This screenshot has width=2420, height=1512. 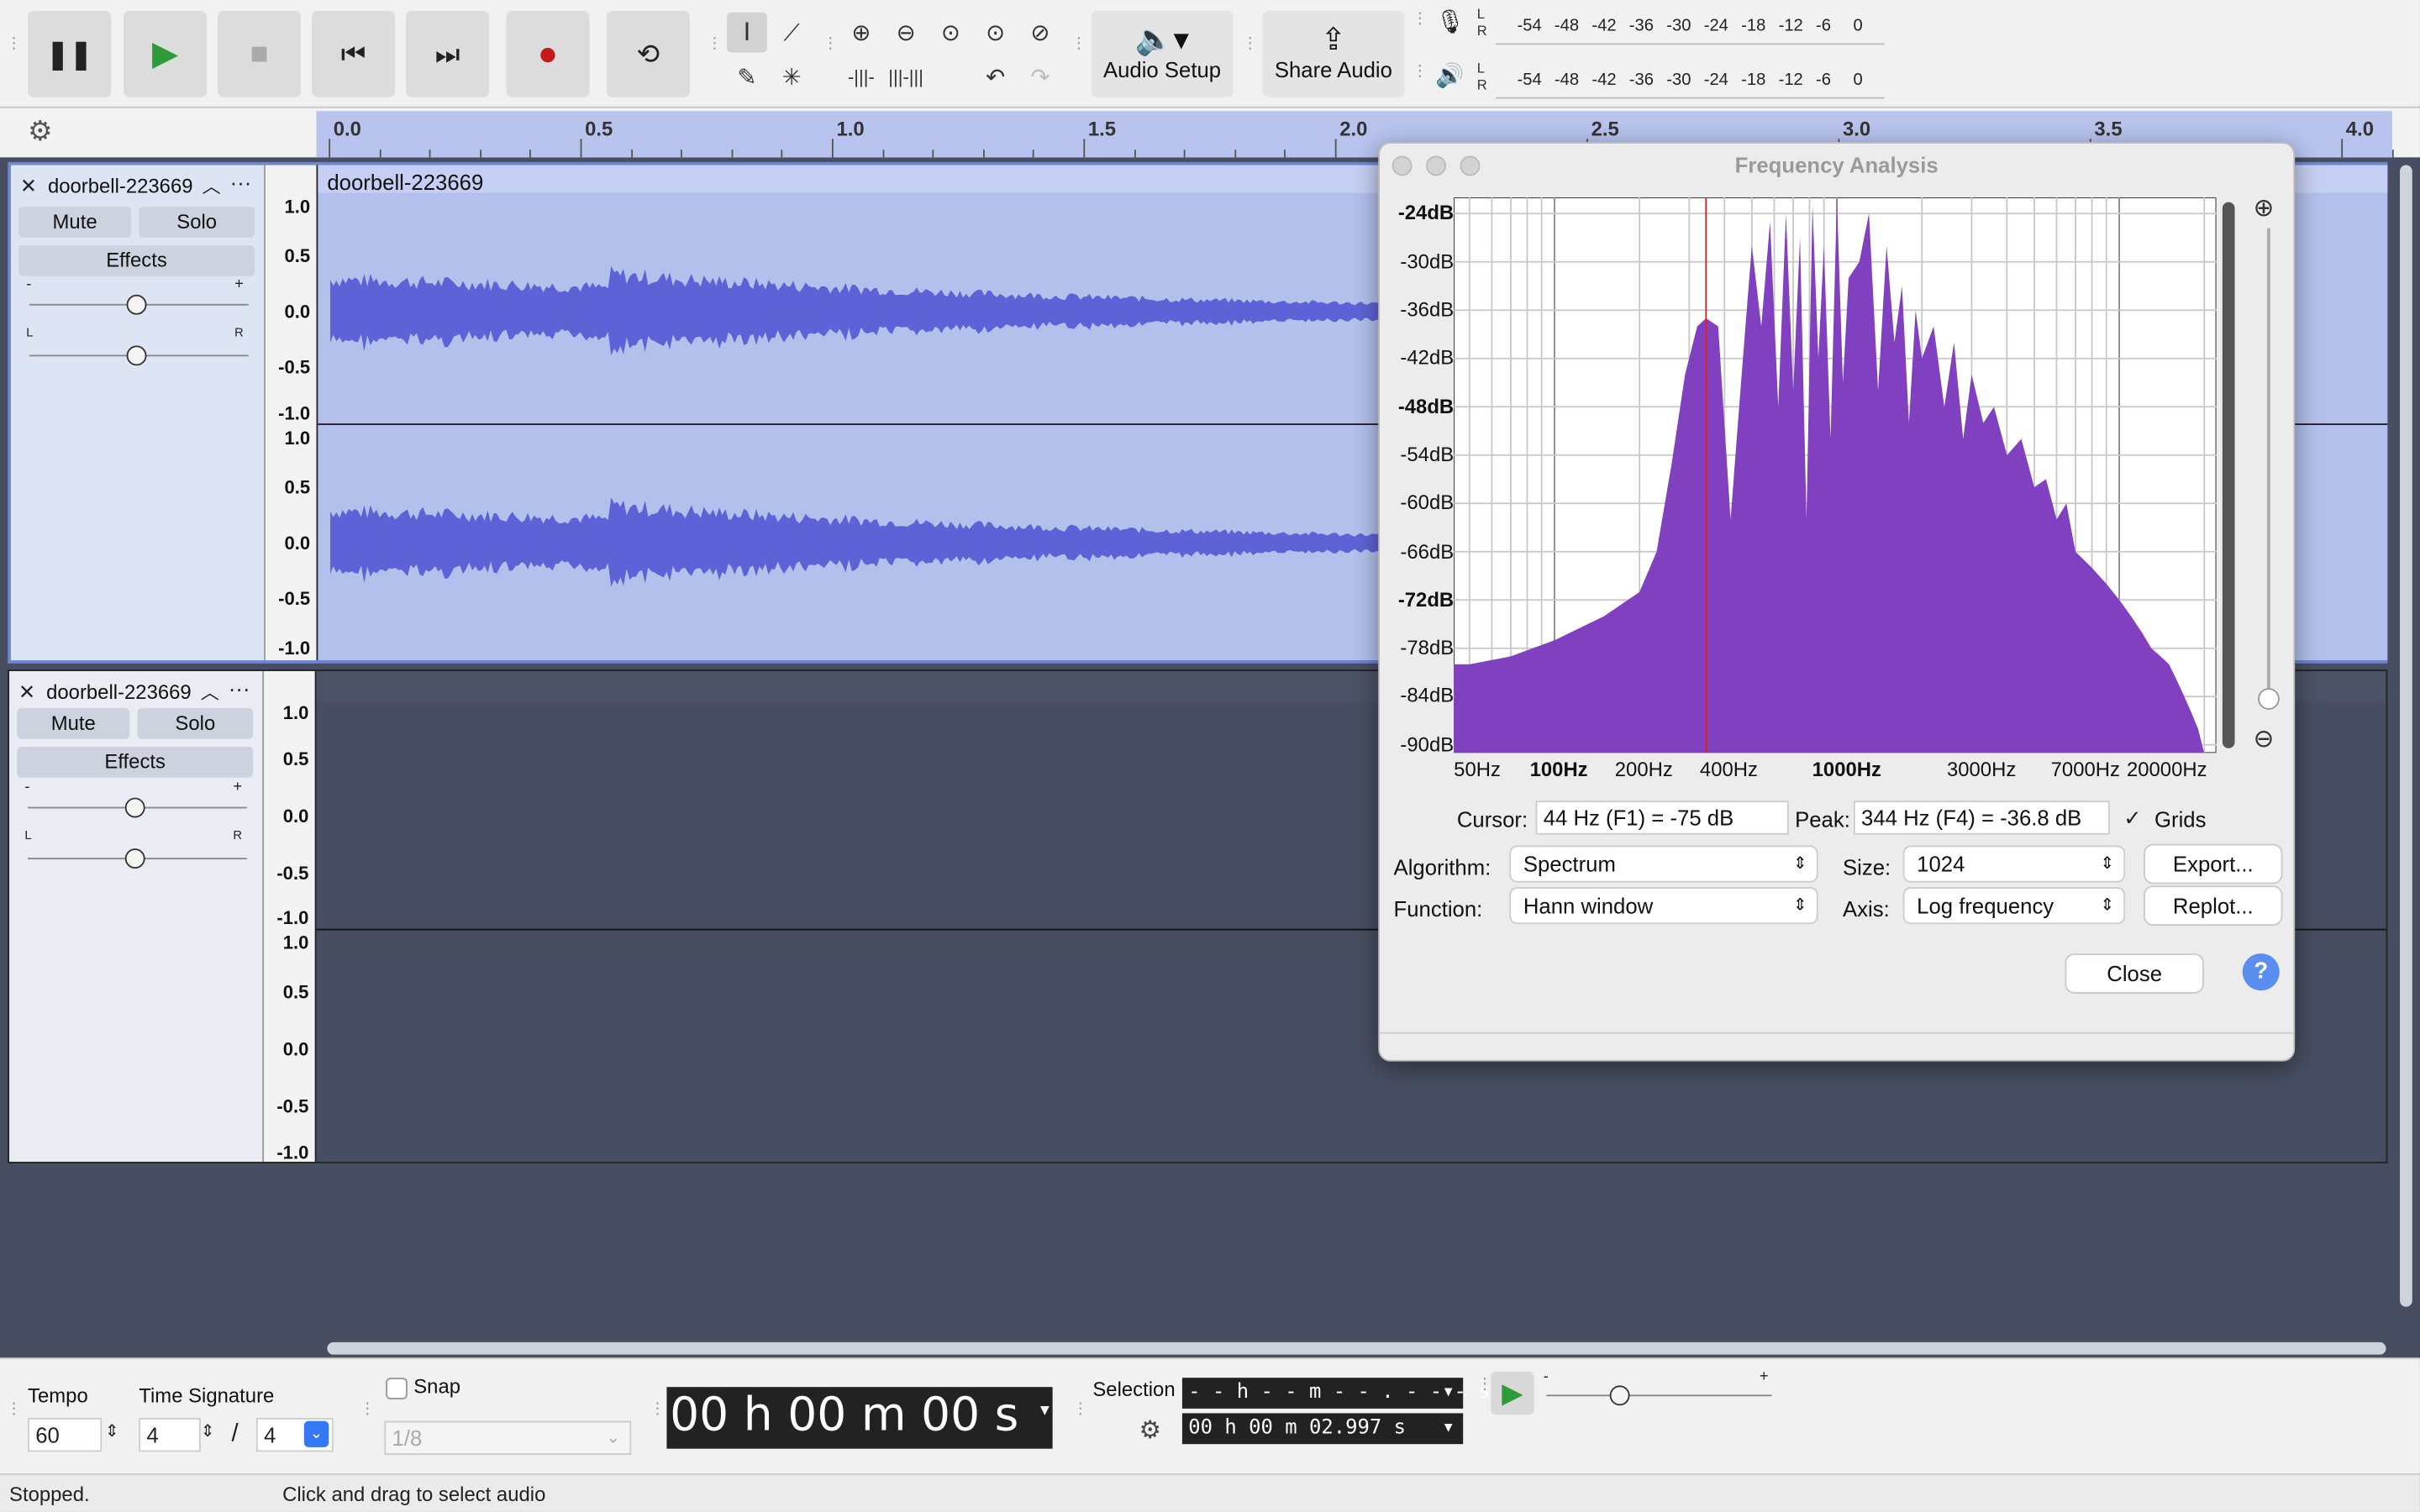 What do you see at coordinates (259, 53) in the screenshot?
I see `stop-button: ■` at bounding box center [259, 53].